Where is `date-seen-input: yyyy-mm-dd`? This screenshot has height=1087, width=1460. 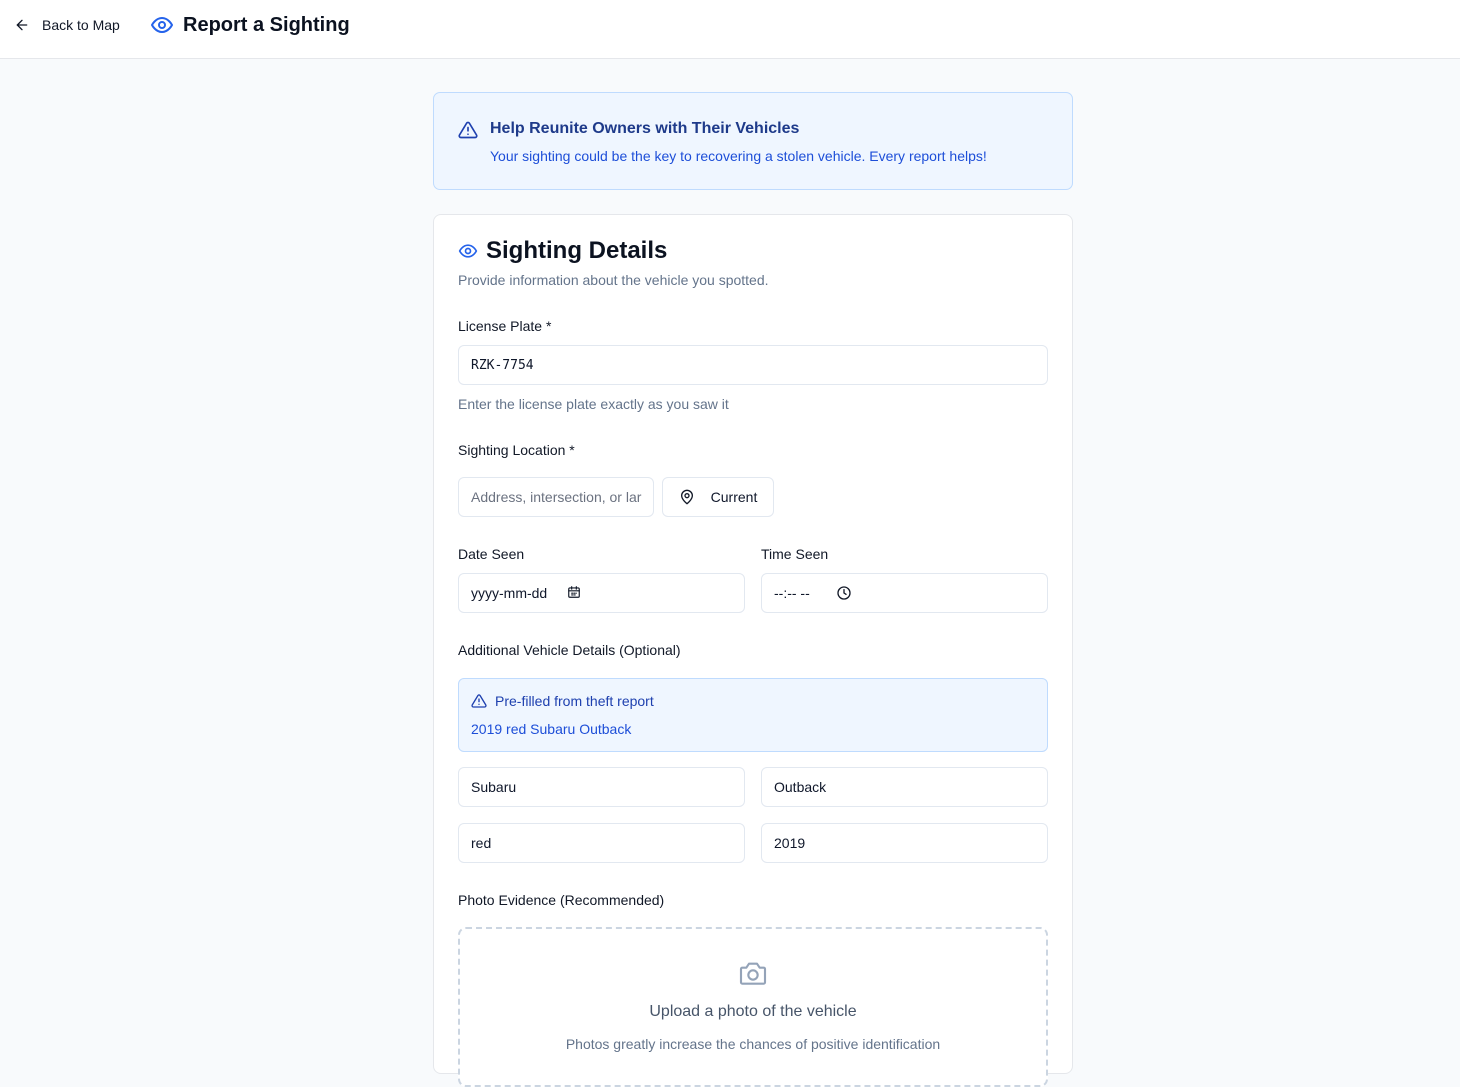
date-seen-input: yyyy-mm-dd is located at coordinates (601, 593).